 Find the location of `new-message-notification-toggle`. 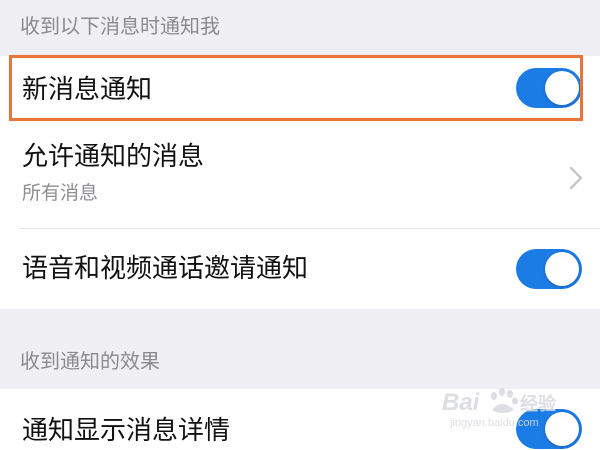

new-message-notification-toggle is located at coordinates (549, 88).